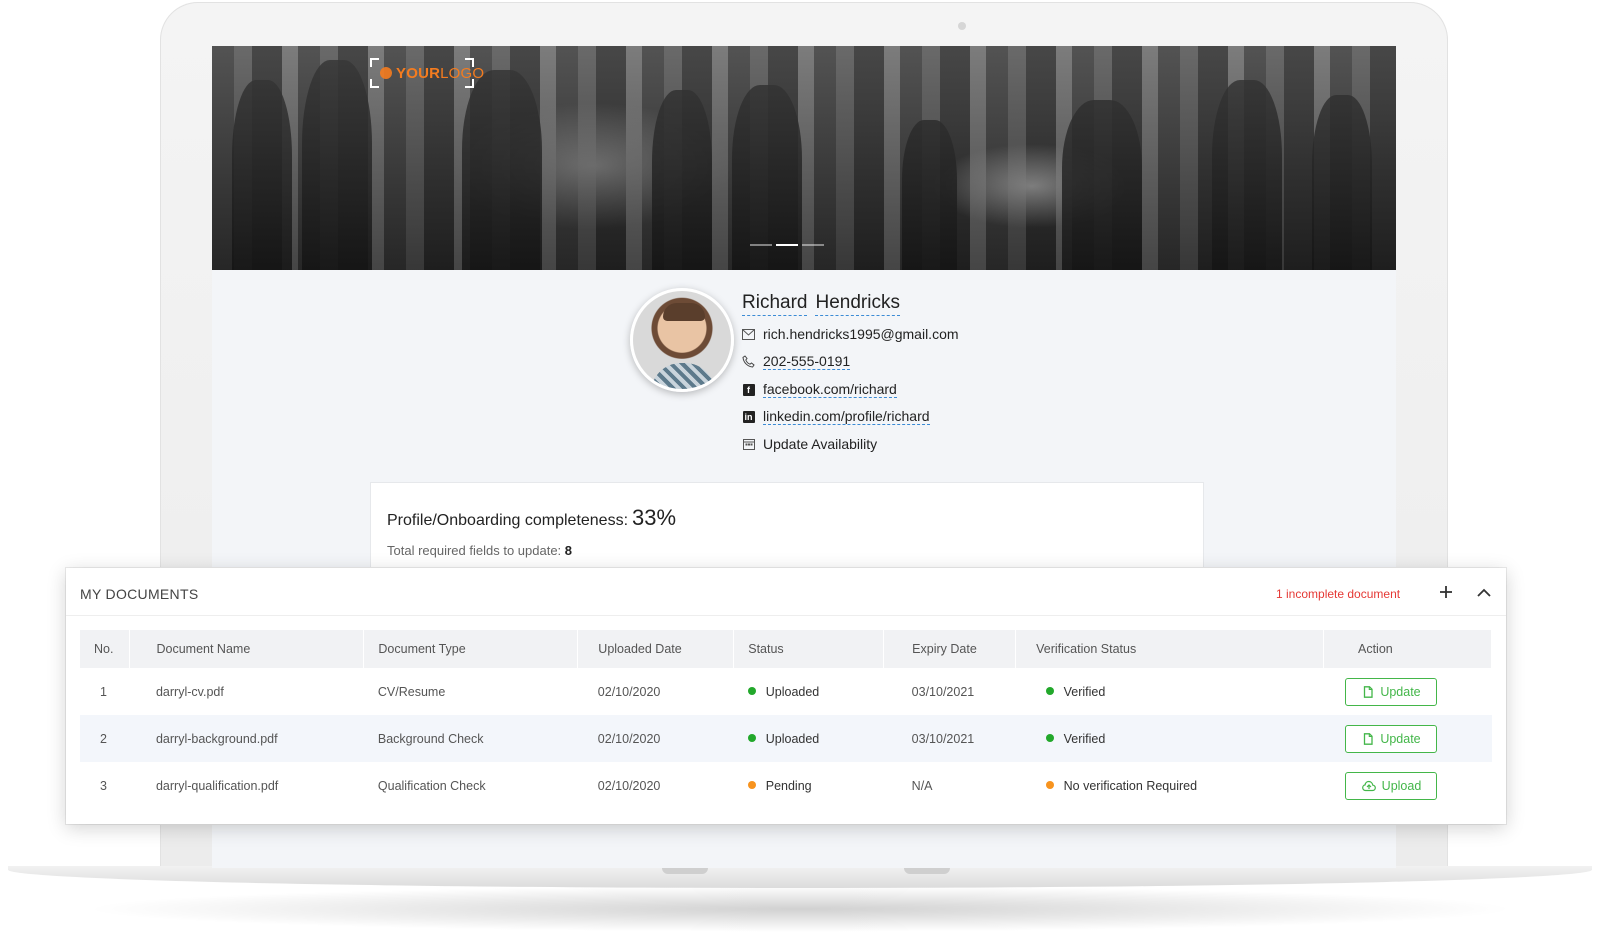 The height and width of the screenshot is (942, 1600). What do you see at coordinates (1368, 691) in the screenshot?
I see `document-icon` at bounding box center [1368, 691].